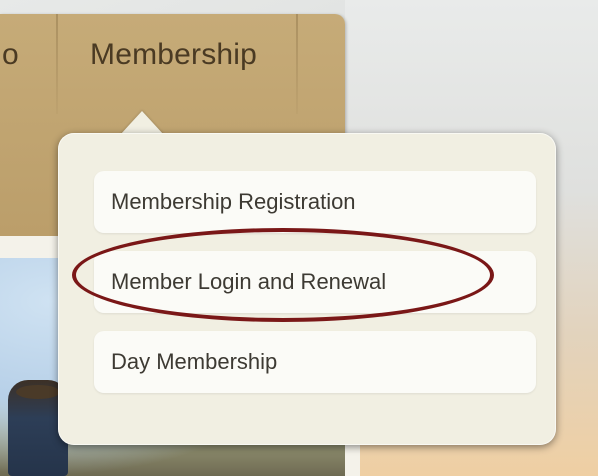 The height and width of the screenshot is (476, 598). I want to click on nav-item-membership: Membership, so click(173, 55).